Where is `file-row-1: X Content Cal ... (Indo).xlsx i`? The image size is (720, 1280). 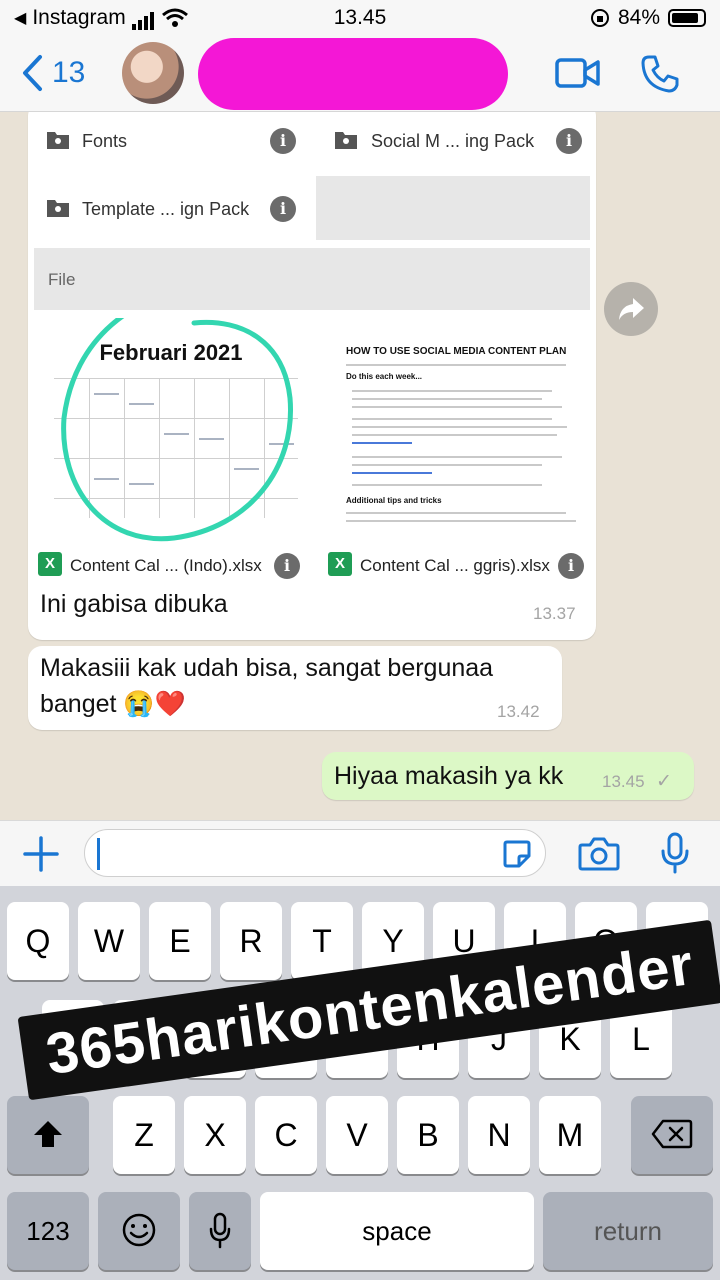 file-row-1: X Content Cal ... (Indo).xlsx i is located at coordinates (171, 566).